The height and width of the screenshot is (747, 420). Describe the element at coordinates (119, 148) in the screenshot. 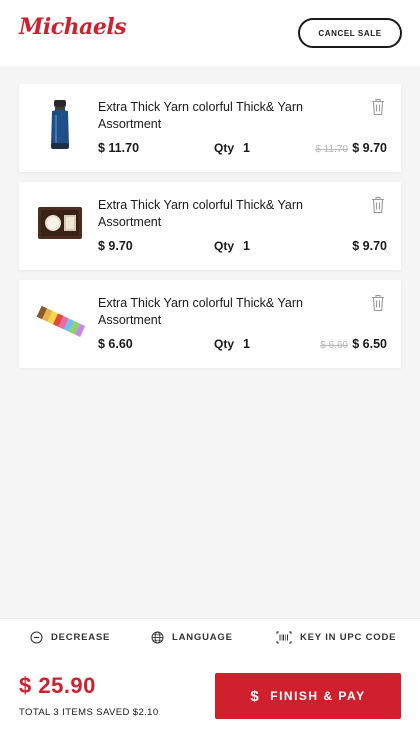

I see `item-price: $ 11.70` at that location.